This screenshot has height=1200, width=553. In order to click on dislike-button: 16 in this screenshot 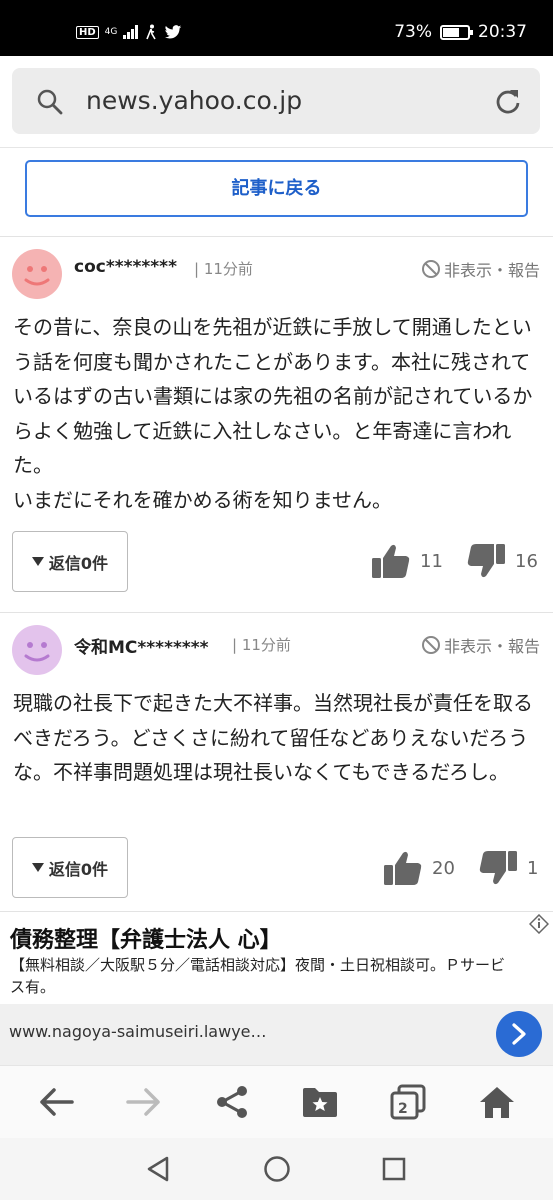, I will do `click(502, 561)`.